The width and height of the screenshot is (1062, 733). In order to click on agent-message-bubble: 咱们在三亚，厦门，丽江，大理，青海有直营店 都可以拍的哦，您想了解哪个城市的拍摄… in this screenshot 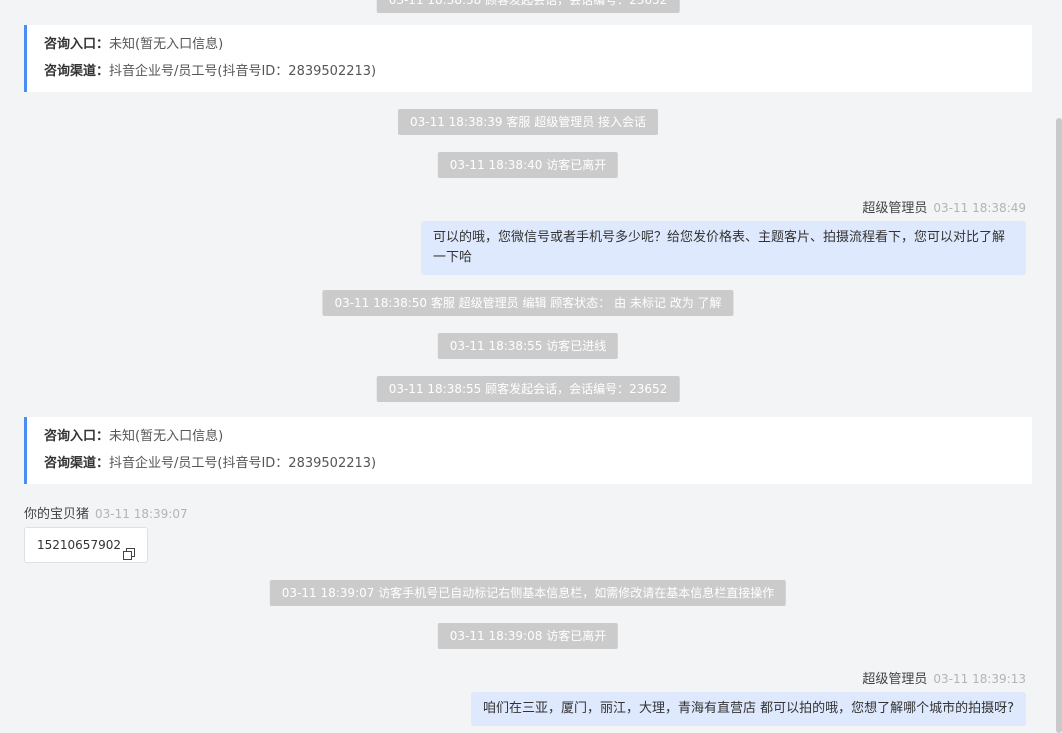, I will do `click(748, 709)`.